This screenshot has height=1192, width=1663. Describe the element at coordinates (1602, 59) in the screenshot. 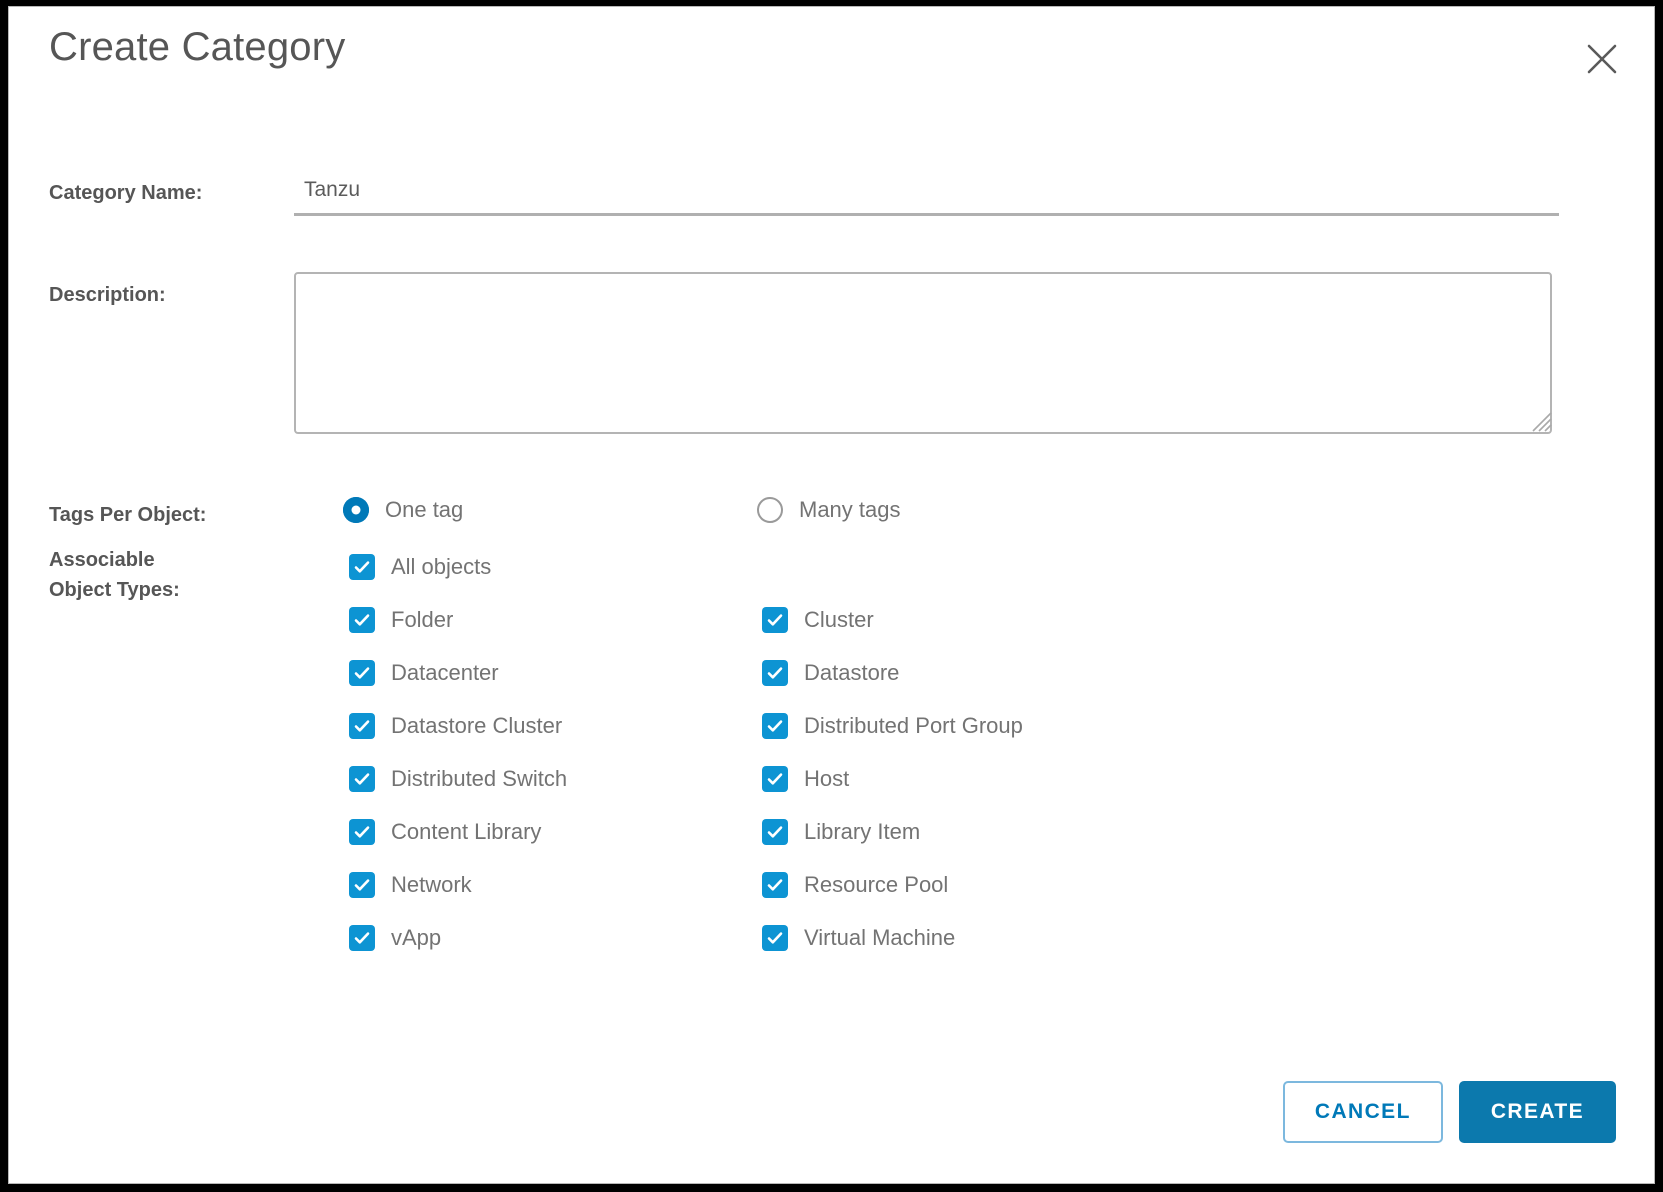

I see `close-icon` at that location.